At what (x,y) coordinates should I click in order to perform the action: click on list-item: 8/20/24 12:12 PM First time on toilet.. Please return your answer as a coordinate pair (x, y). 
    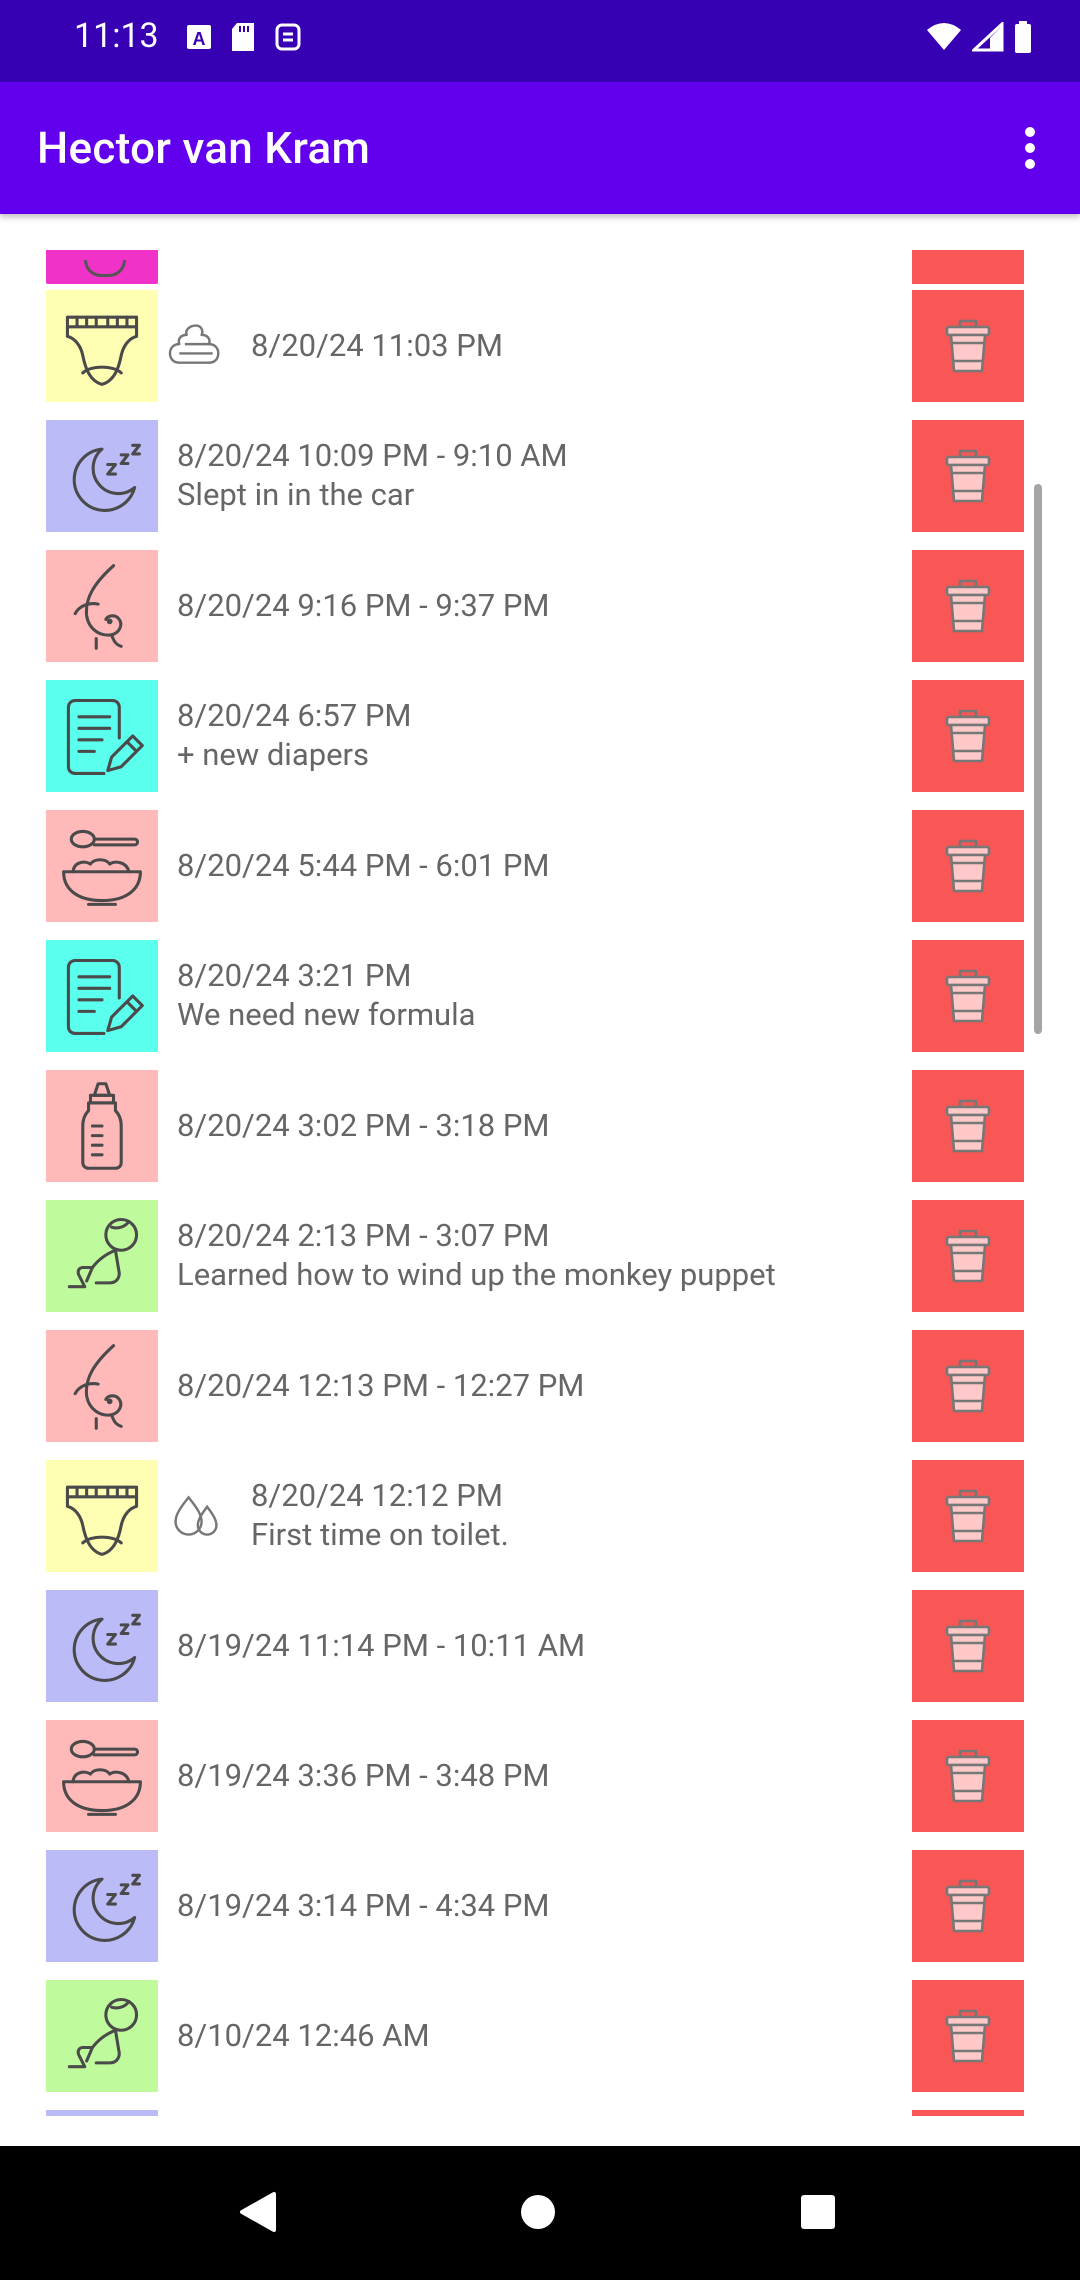
    Looking at the image, I should click on (540, 1515).